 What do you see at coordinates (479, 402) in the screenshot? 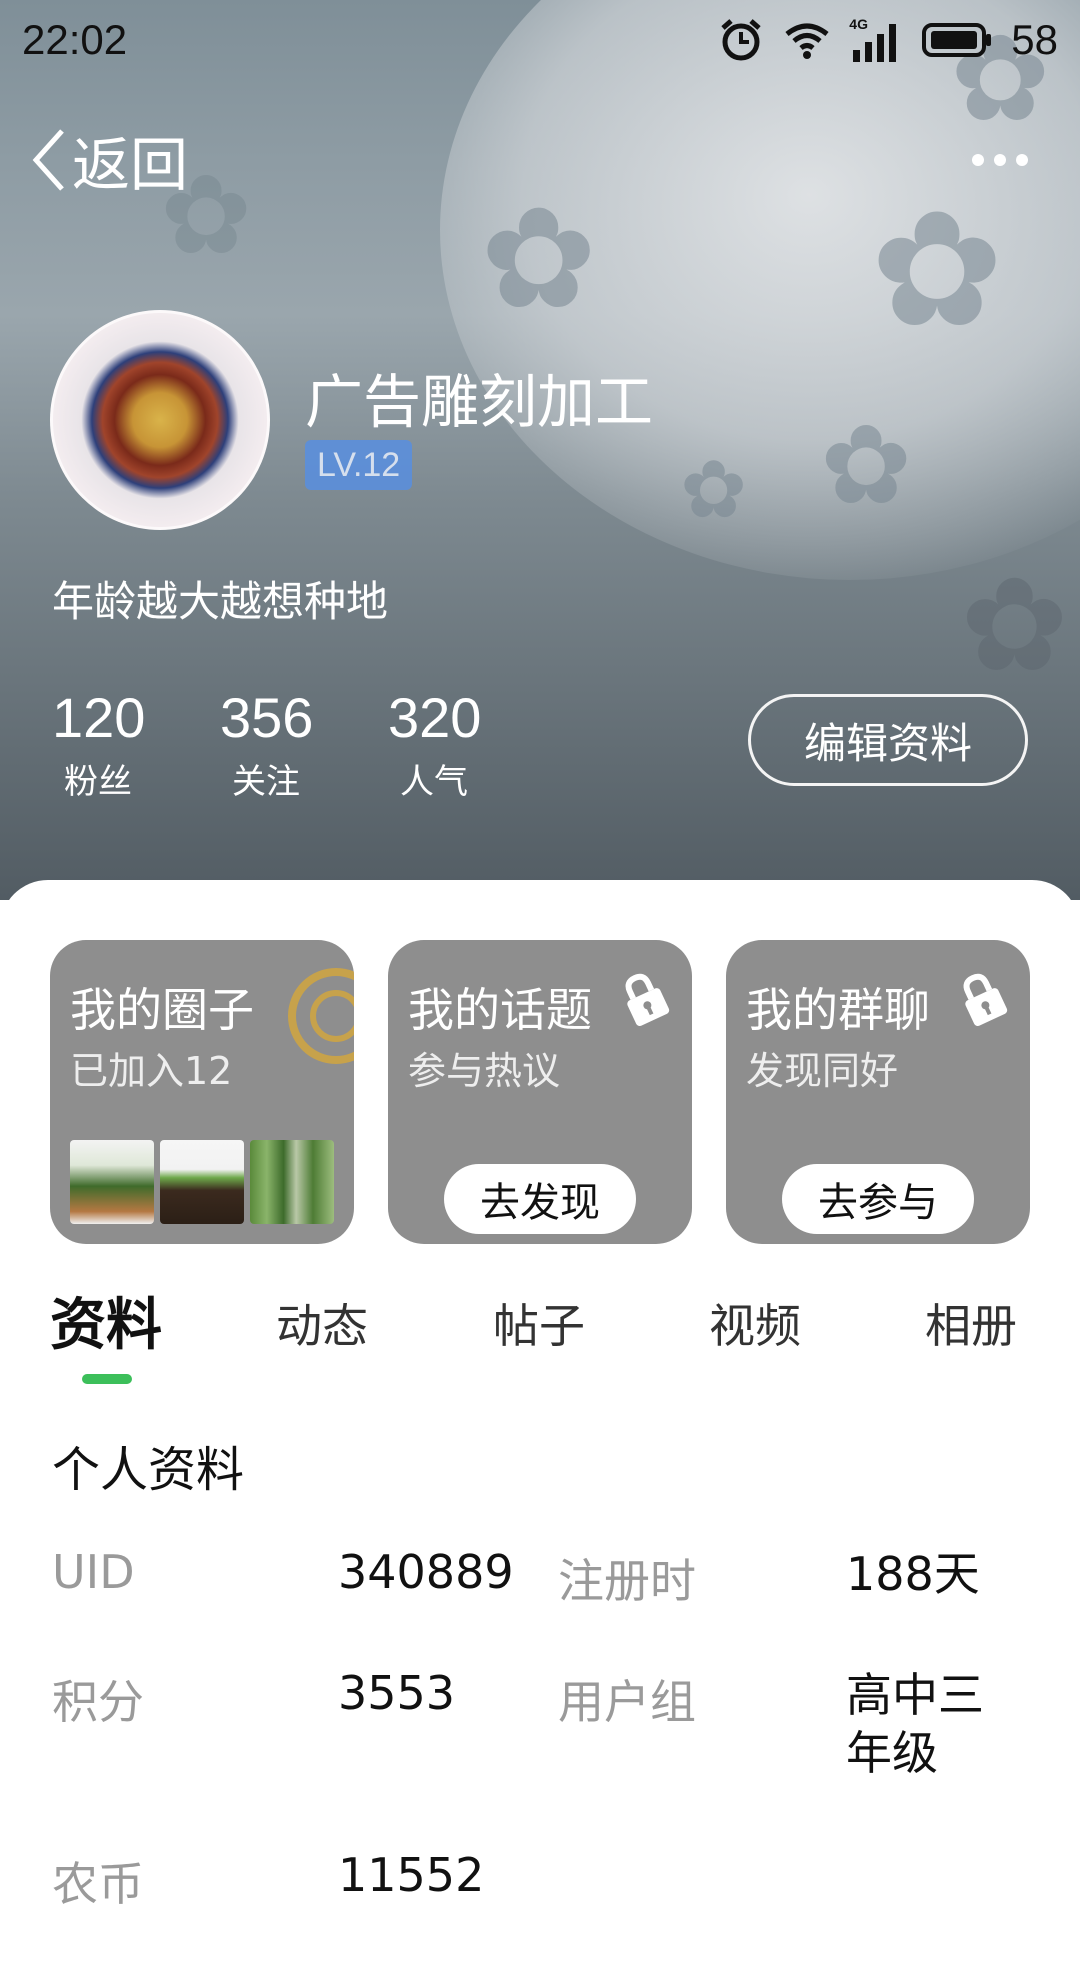
I see `user-nickname: 广告雕刻加工` at bounding box center [479, 402].